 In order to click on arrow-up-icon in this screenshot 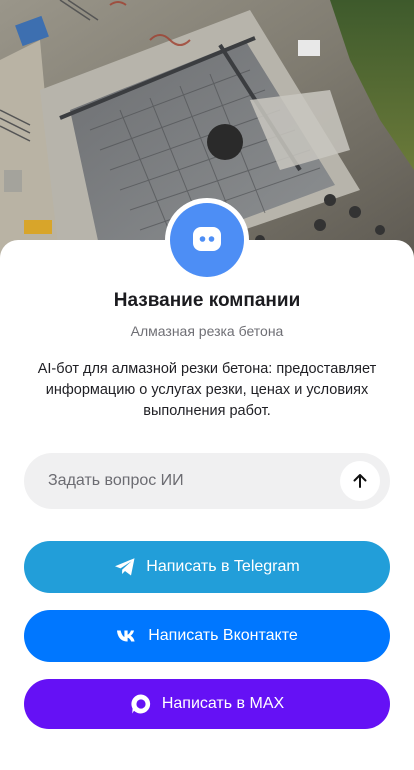, I will do `click(360, 481)`.